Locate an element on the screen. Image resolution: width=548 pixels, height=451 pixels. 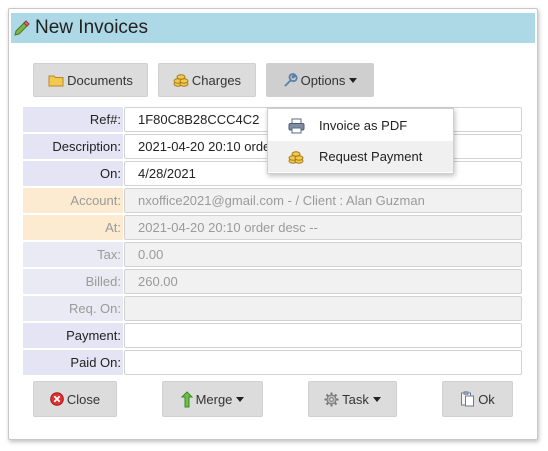
merge-button-label: Merge is located at coordinates (214, 399).